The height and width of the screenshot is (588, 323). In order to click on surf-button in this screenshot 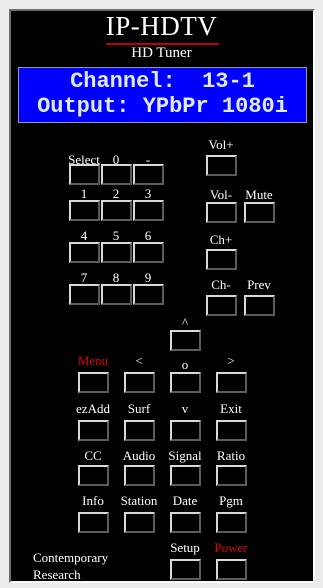, I will do `click(139, 430)`.